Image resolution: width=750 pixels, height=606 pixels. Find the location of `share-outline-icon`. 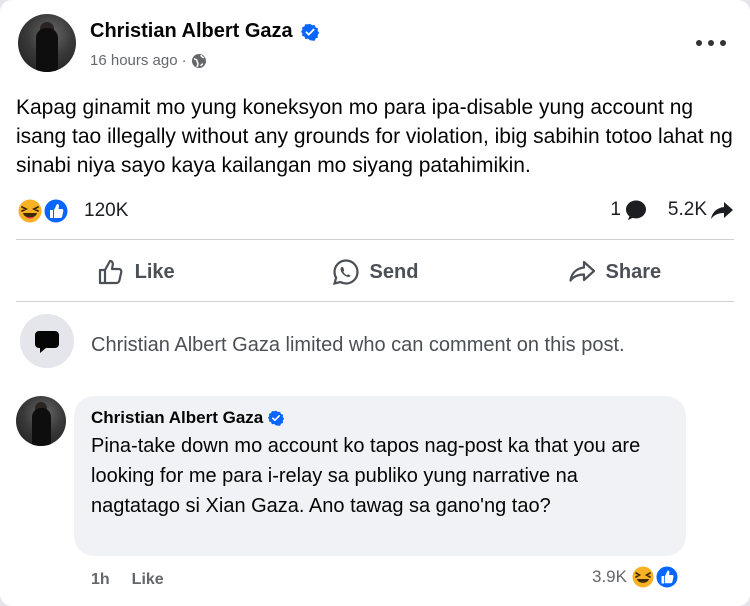

share-outline-icon is located at coordinates (581, 271).